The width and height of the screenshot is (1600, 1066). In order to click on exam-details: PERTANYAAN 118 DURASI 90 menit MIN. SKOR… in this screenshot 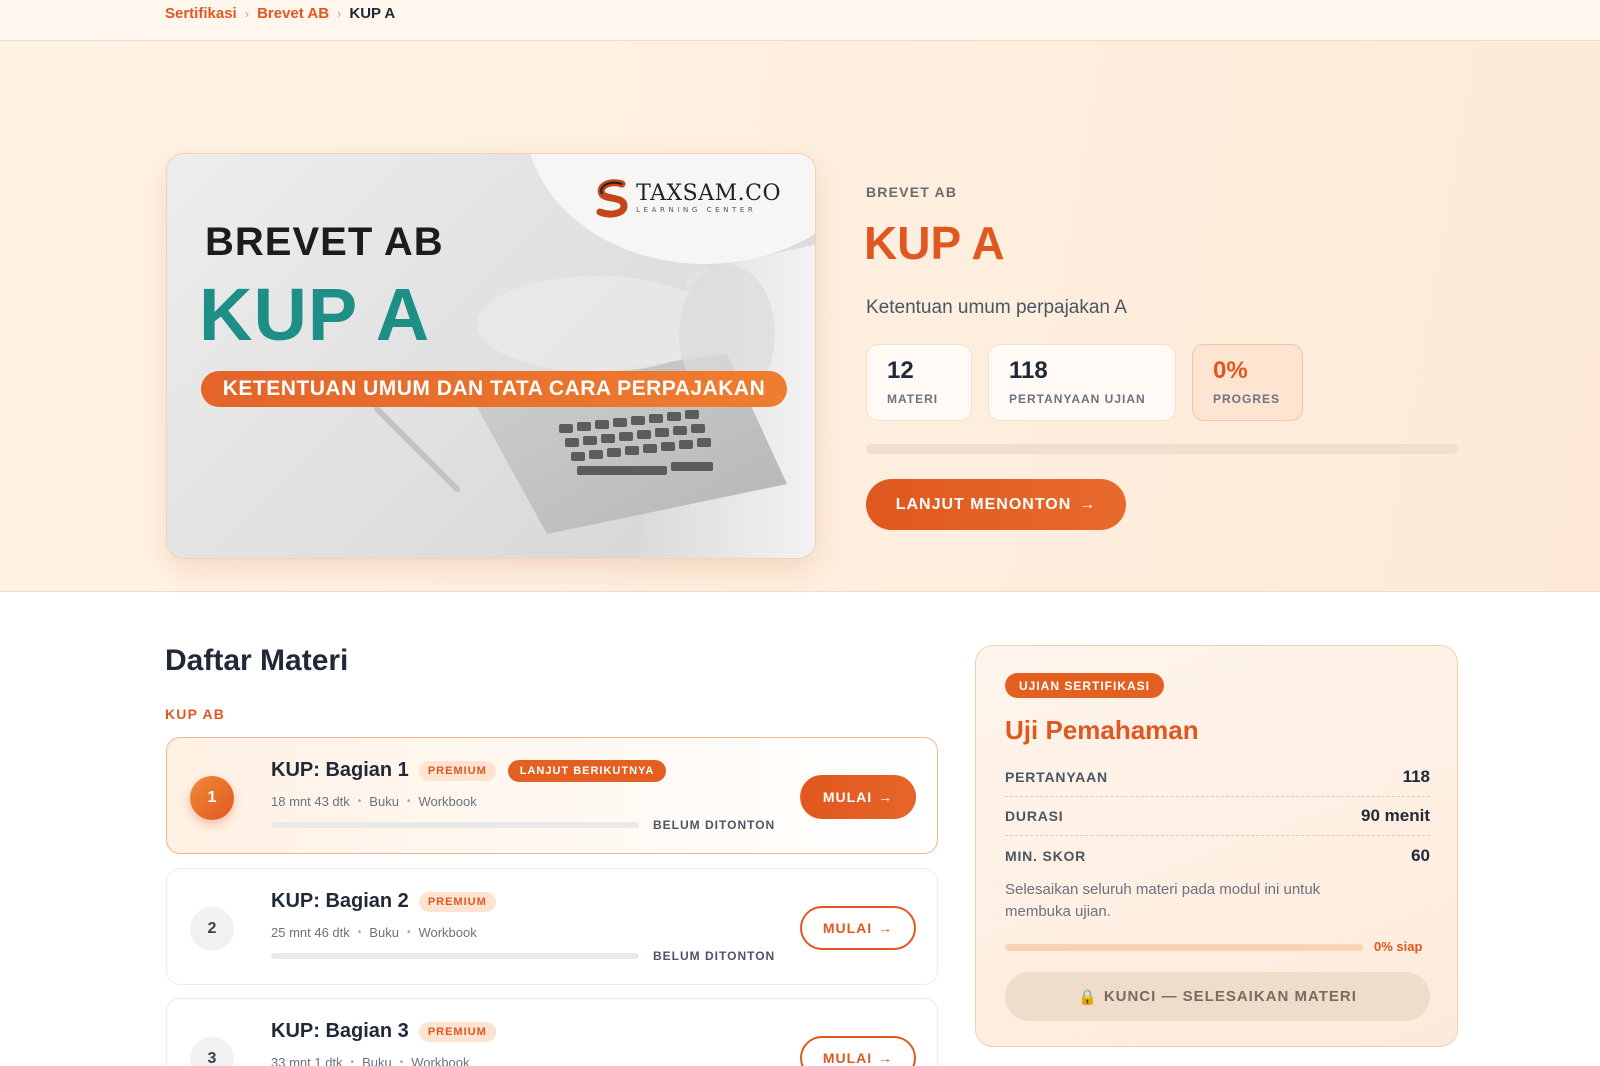, I will do `click(1217, 816)`.